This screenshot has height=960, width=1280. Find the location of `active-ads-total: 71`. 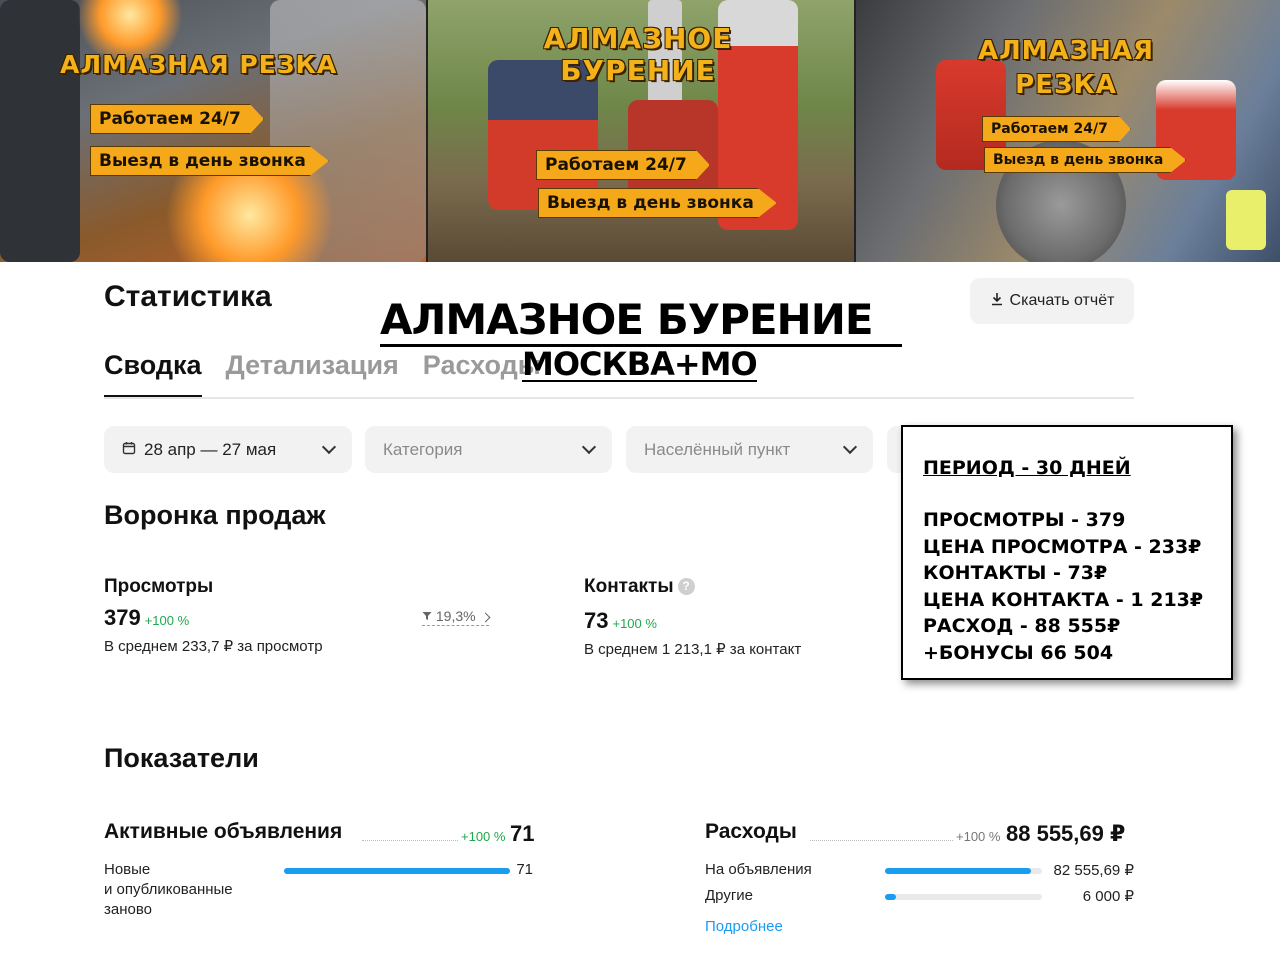

active-ads-total: 71 is located at coordinates (522, 833).